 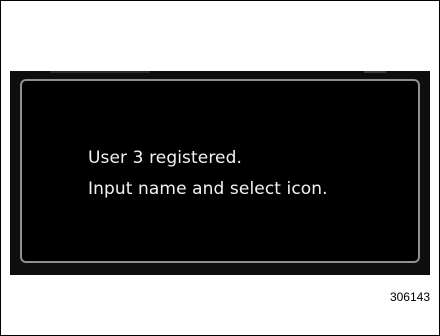 What do you see at coordinates (409, 297) in the screenshot?
I see `figure-number: 306143` at bounding box center [409, 297].